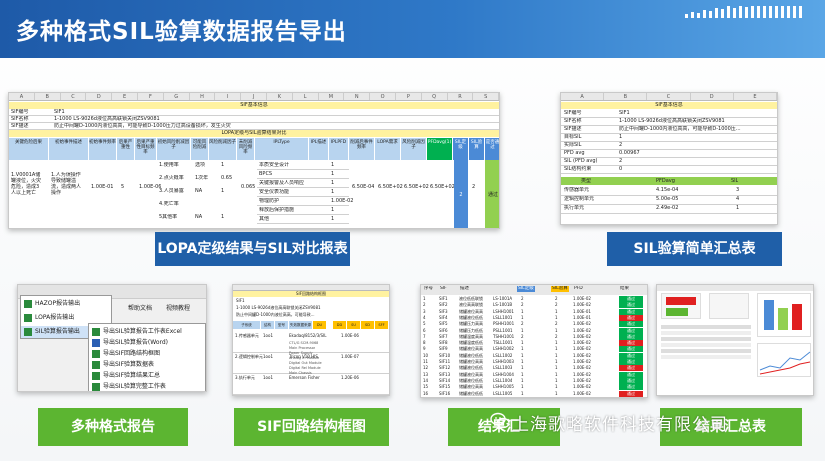 The image size is (825, 461). What do you see at coordinates (74, 96) in the screenshot?
I see `column-letter: C` at bounding box center [74, 96].